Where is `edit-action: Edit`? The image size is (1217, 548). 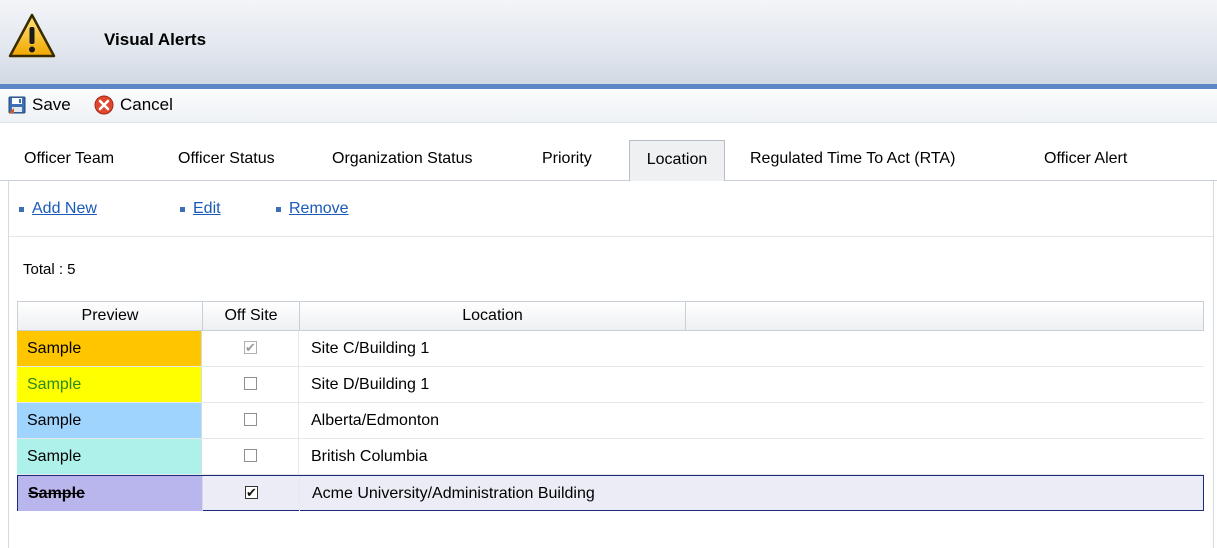 edit-action: Edit is located at coordinates (200, 209).